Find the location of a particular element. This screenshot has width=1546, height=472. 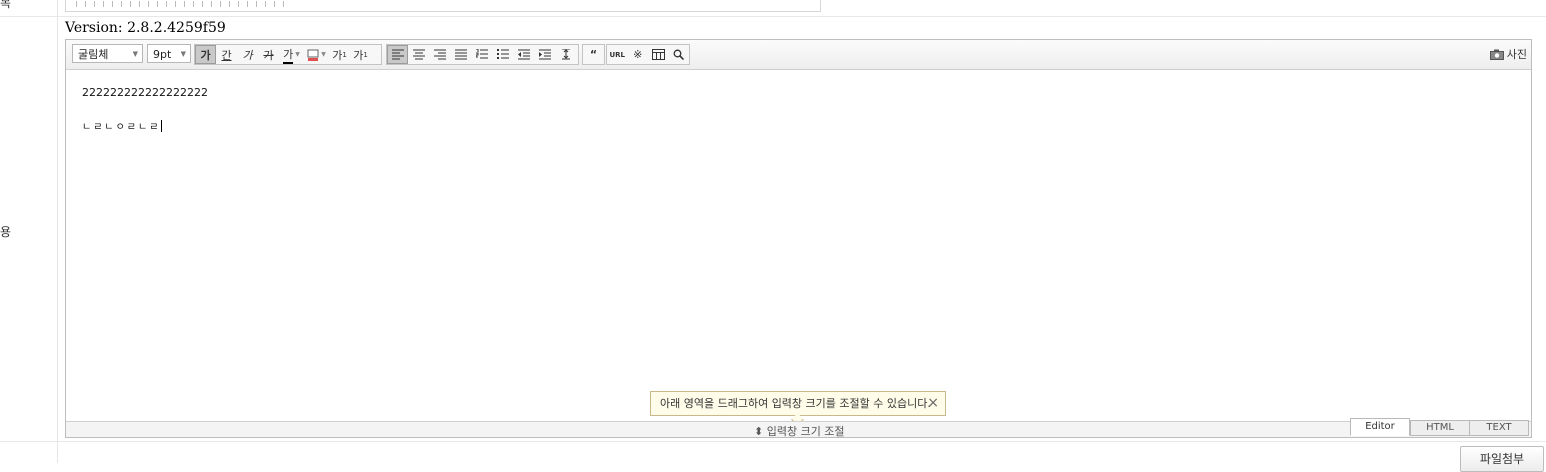

search-icon is located at coordinates (679, 54).